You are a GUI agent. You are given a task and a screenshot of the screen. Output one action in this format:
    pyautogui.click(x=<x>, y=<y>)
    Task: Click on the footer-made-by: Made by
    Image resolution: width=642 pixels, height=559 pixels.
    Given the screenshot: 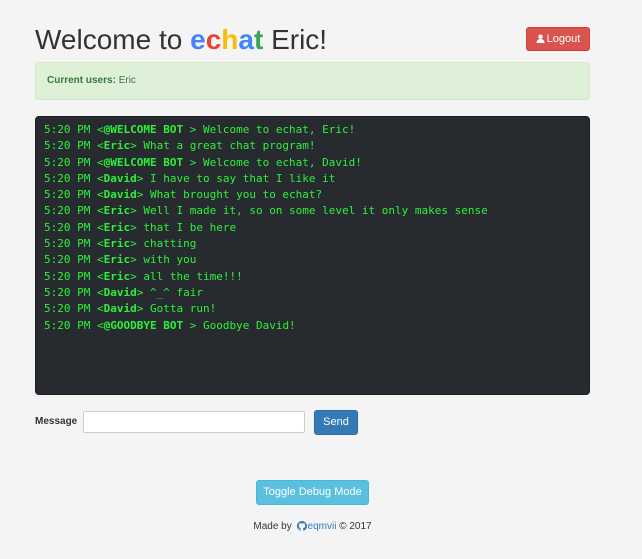 What is the action you would take?
    pyautogui.click(x=272, y=526)
    